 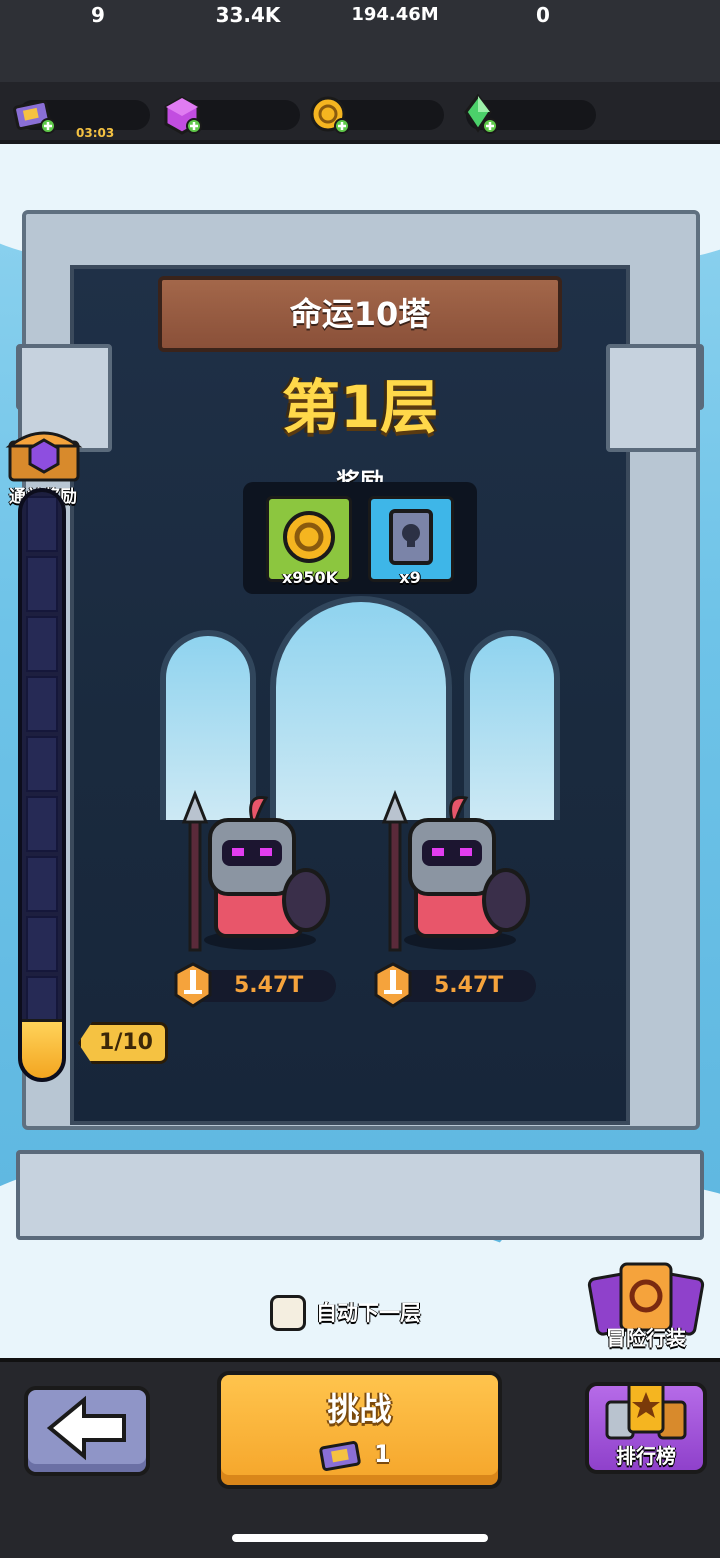 What do you see at coordinates (410, 577) in the screenshot?
I see `reward-qty: x9` at bounding box center [410, 577].